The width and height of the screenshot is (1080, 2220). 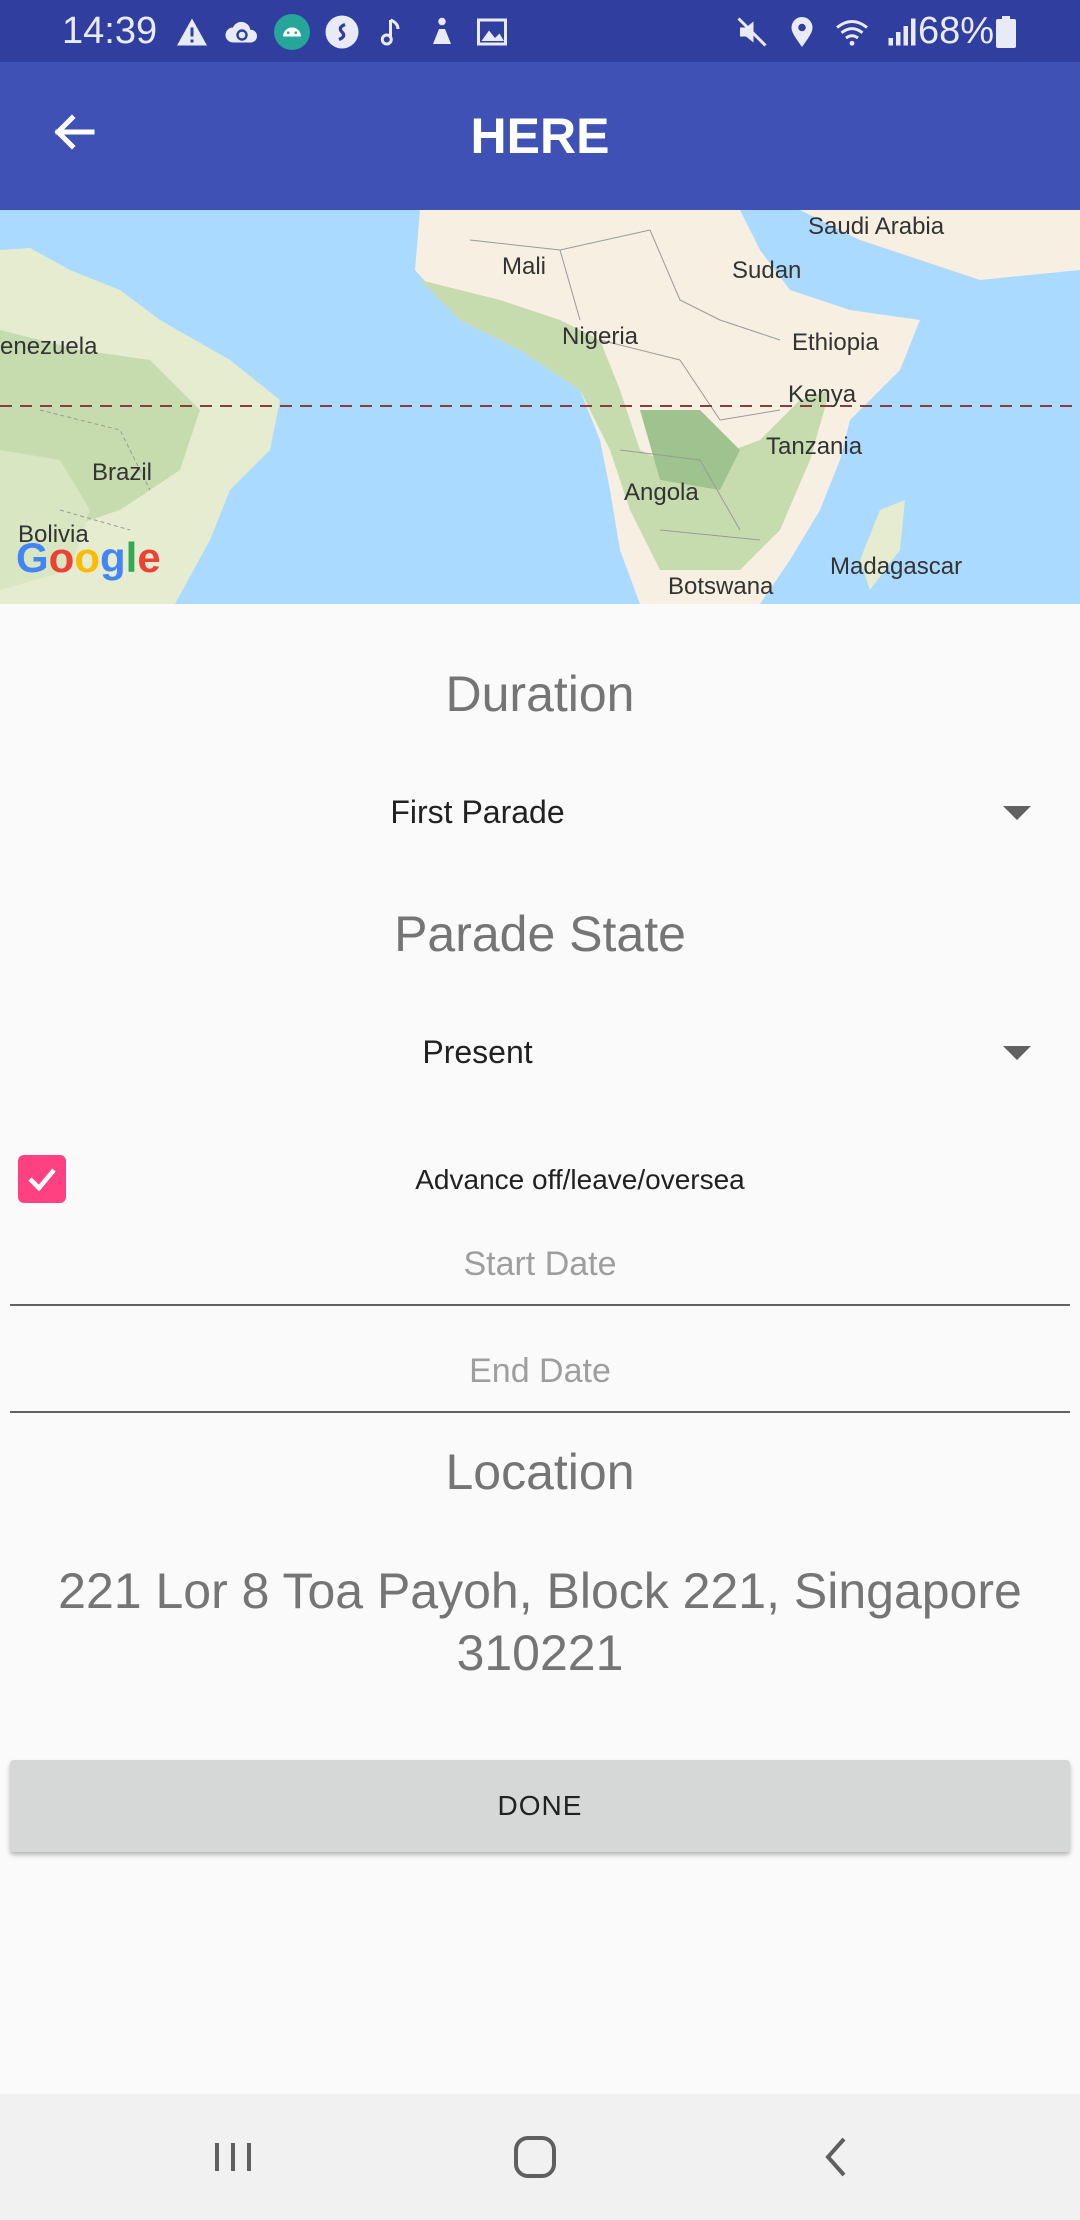 I want to click on warning-icon, so click(x=192, y=32).